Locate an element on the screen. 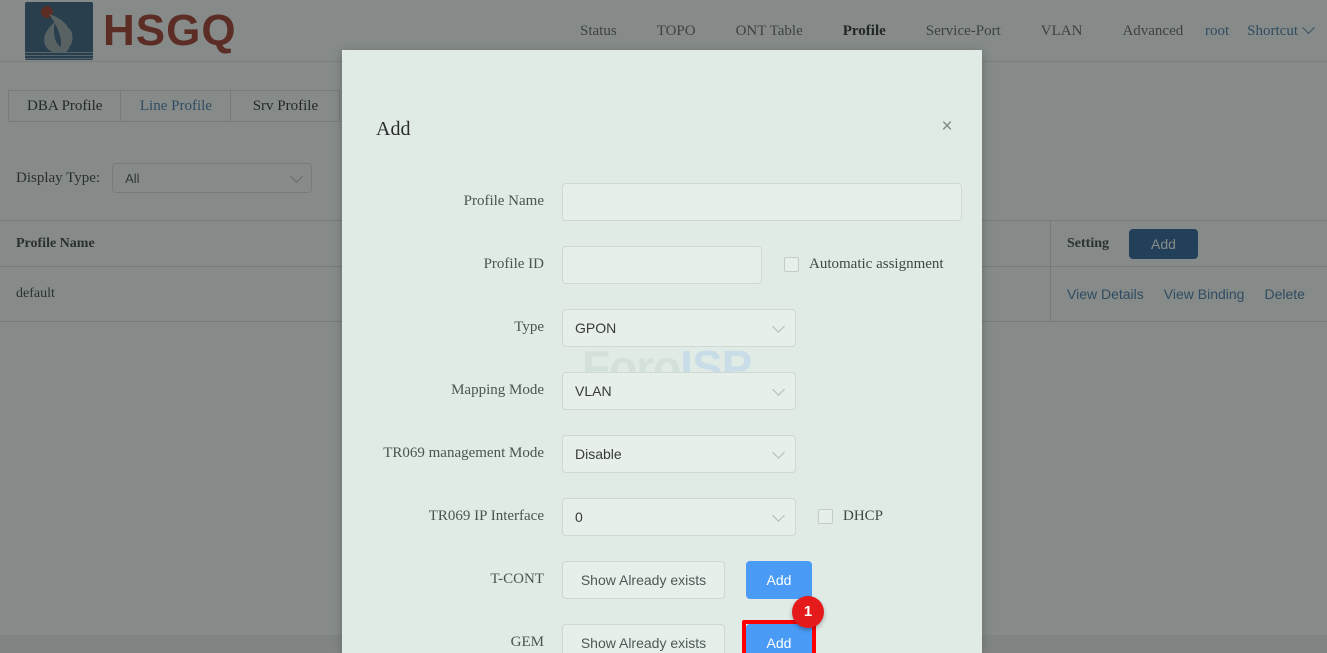 This screenshot has height=653, width=1327. gem-add-highlight-wrap: Add 1 is located at coordinates (783, 624).